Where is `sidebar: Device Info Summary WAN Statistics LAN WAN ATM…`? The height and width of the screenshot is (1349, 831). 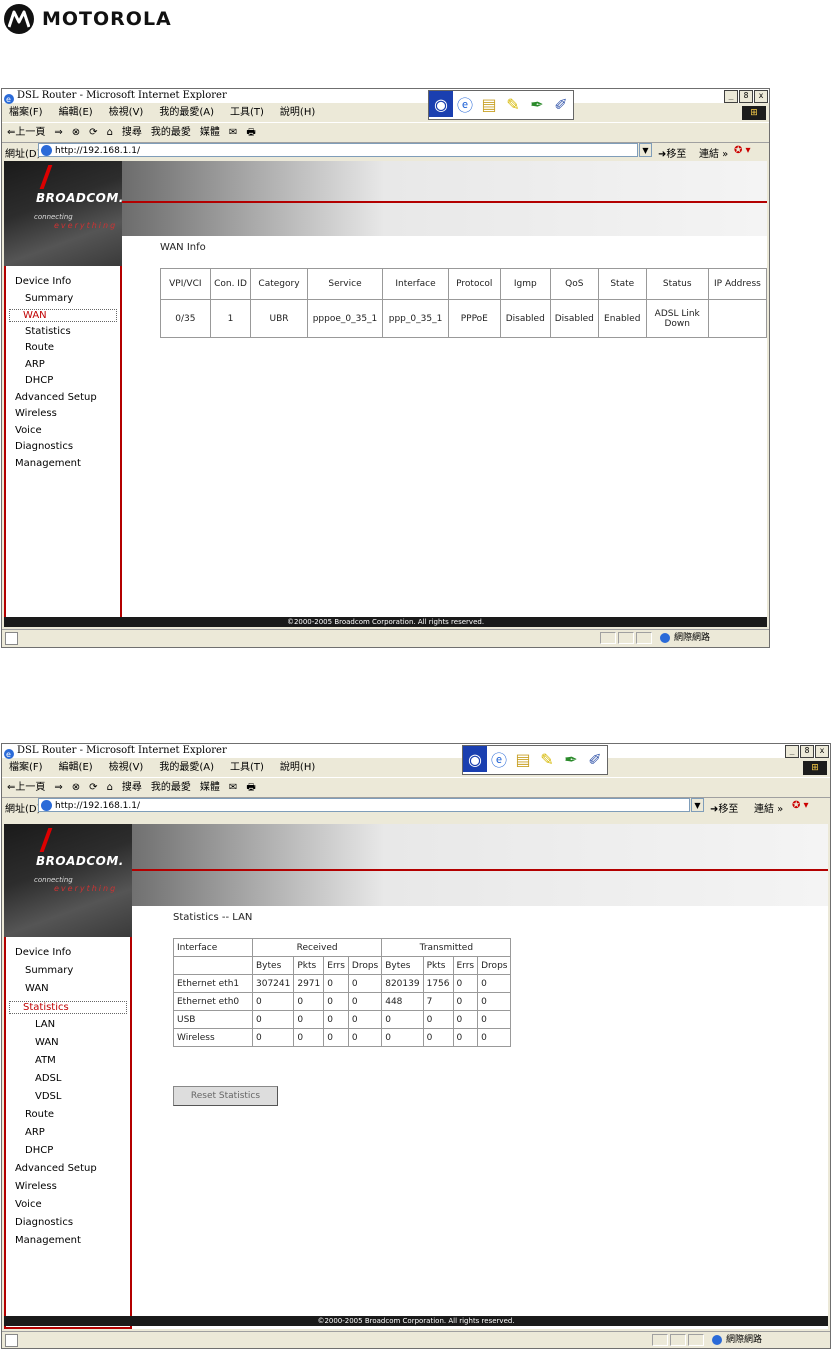
sidebar: Device Info Summary WAN Statistics LAN WAN ATM… is located at coordinates (68, 1133).